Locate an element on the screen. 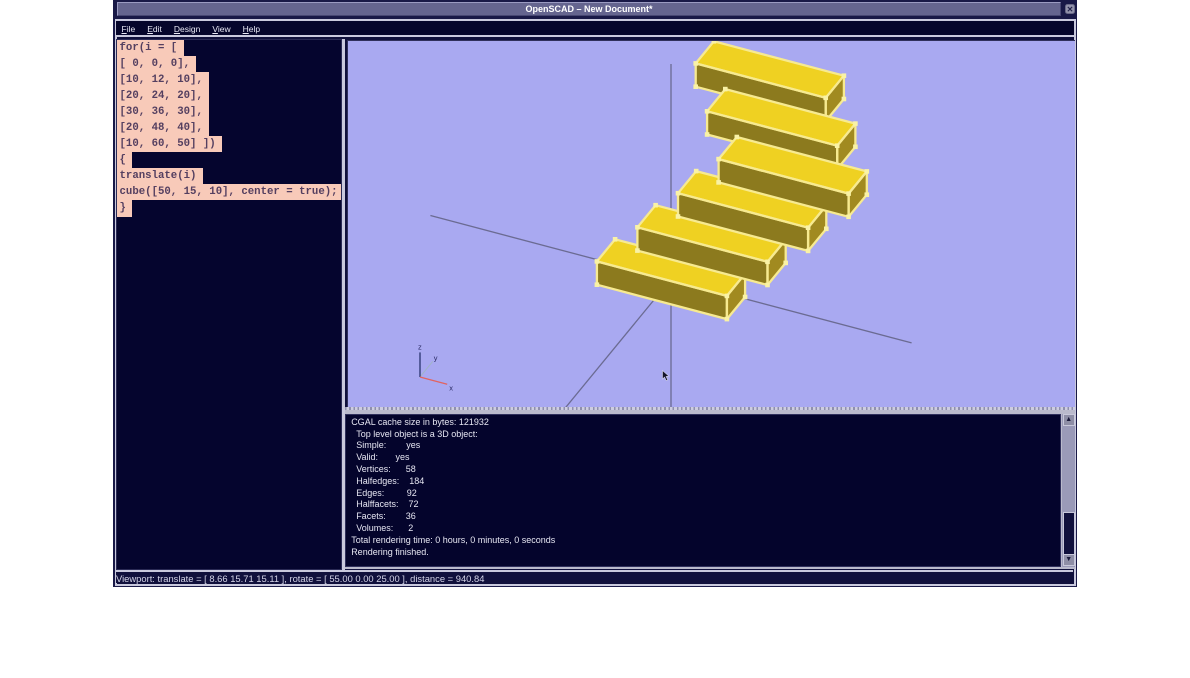 Image resolution: width=1190 pixels, height=678 pixels. svg-text: x is located at coordinates (451, 387).